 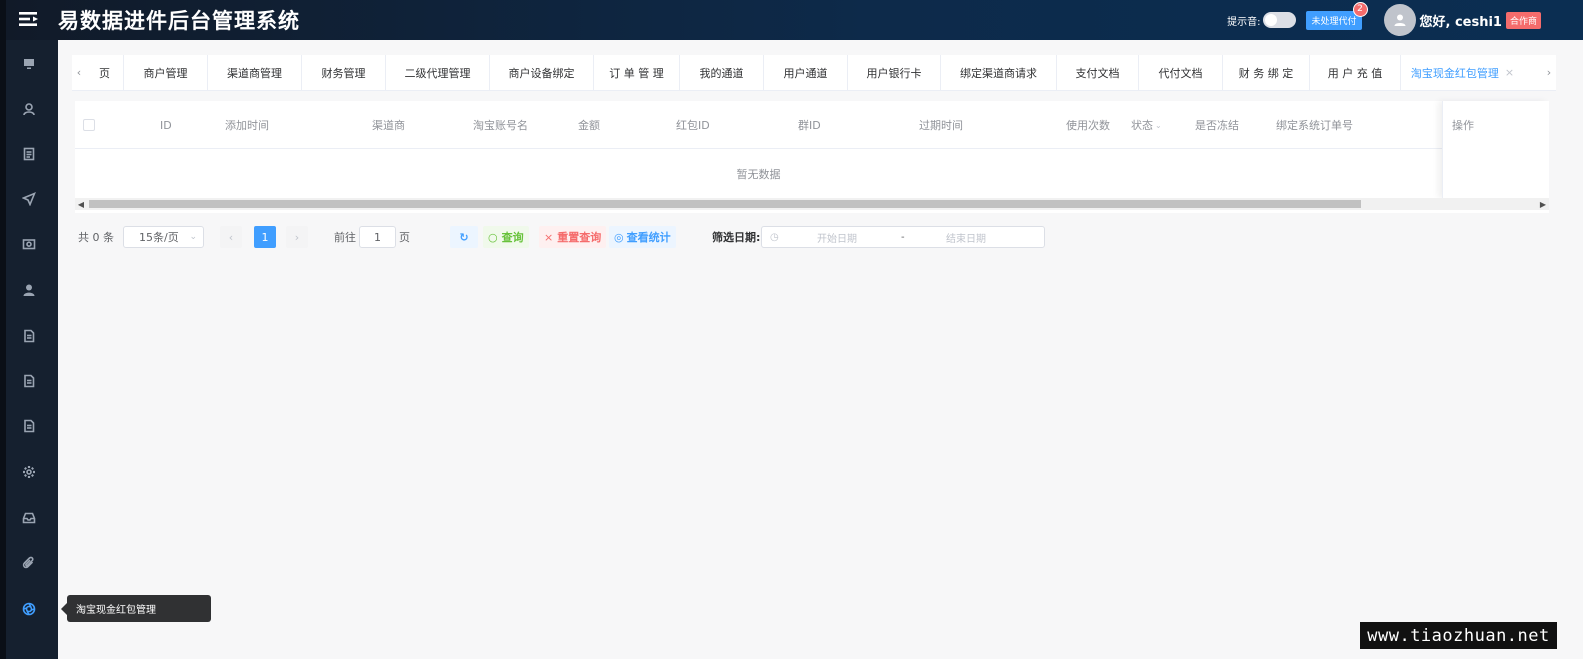 I want to click on monitor-icon, so click(x=29, y=64).